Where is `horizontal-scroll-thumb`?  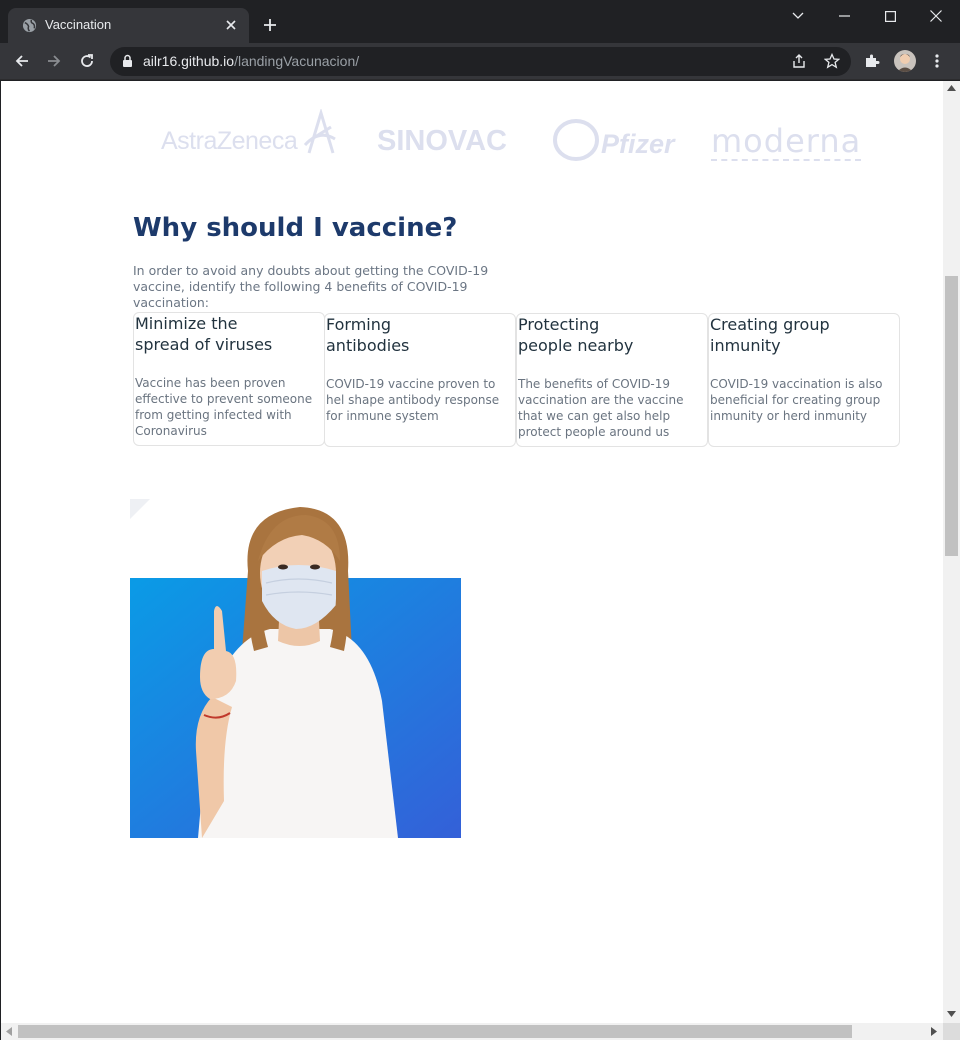
horizontal-scroll-thumb is located at coordinates (435, 1031).